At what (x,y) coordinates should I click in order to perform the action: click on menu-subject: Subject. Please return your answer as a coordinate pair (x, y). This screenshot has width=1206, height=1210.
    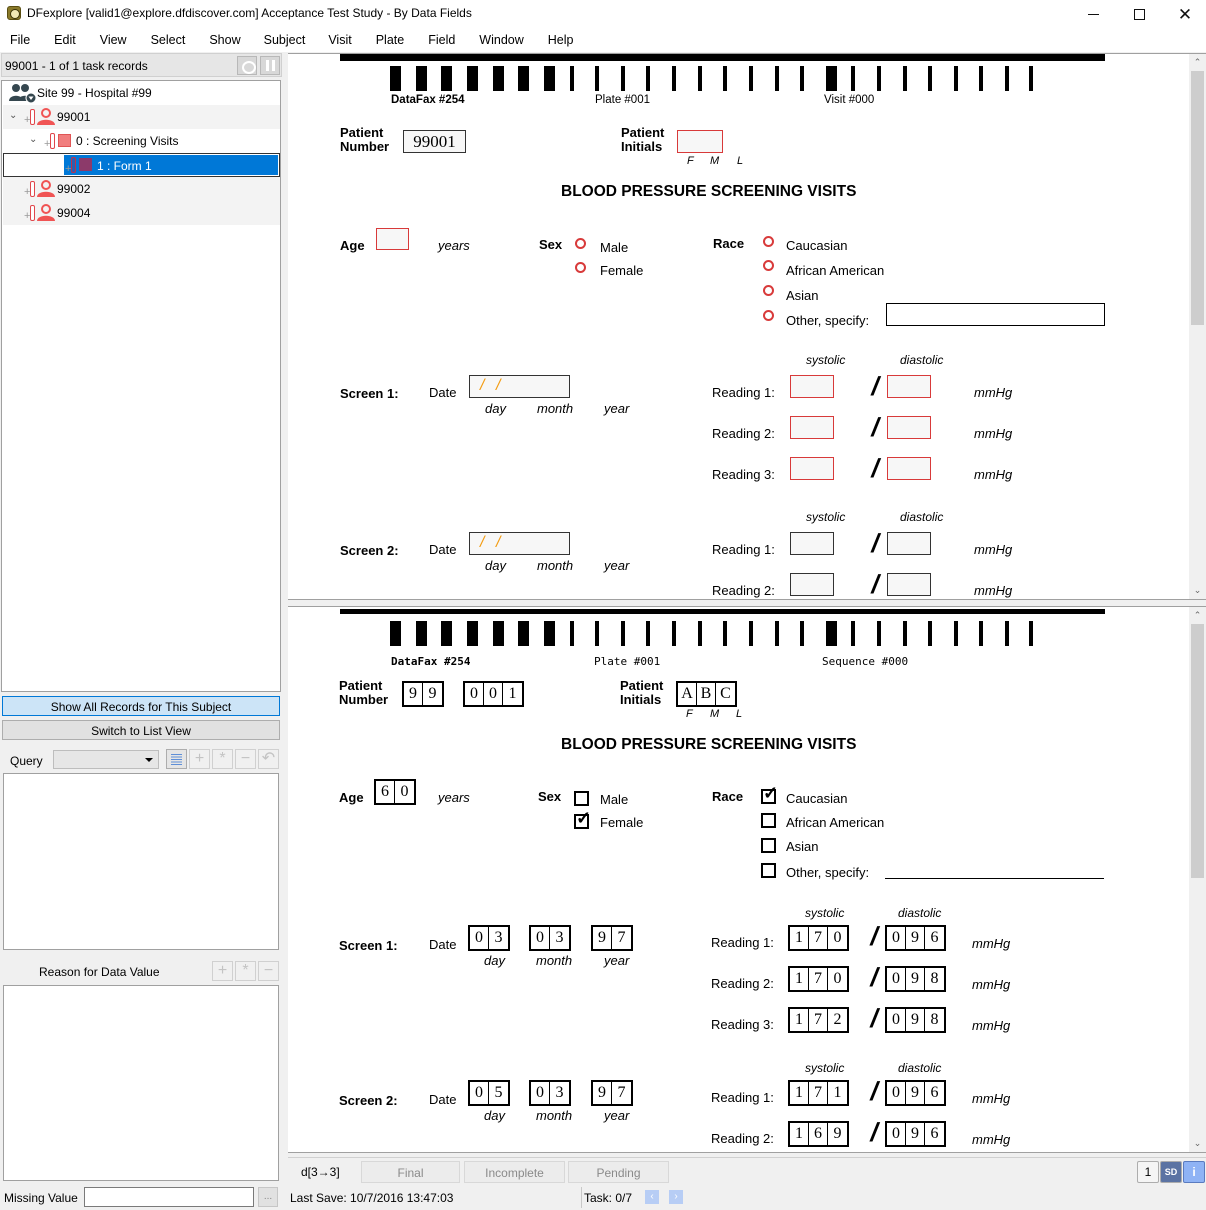
    Looking at the image, I should click on (285, 40).